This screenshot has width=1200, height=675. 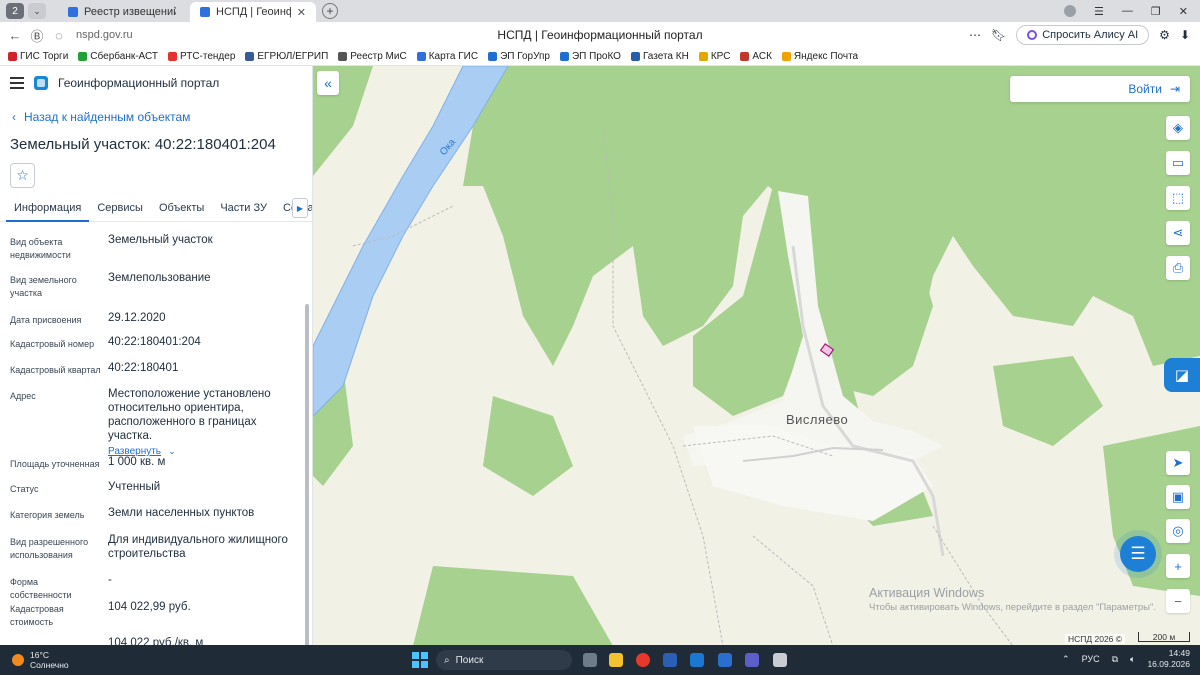 I want to click on taskbar-search: ⌕ Поиск, so click(x=504, y=660).